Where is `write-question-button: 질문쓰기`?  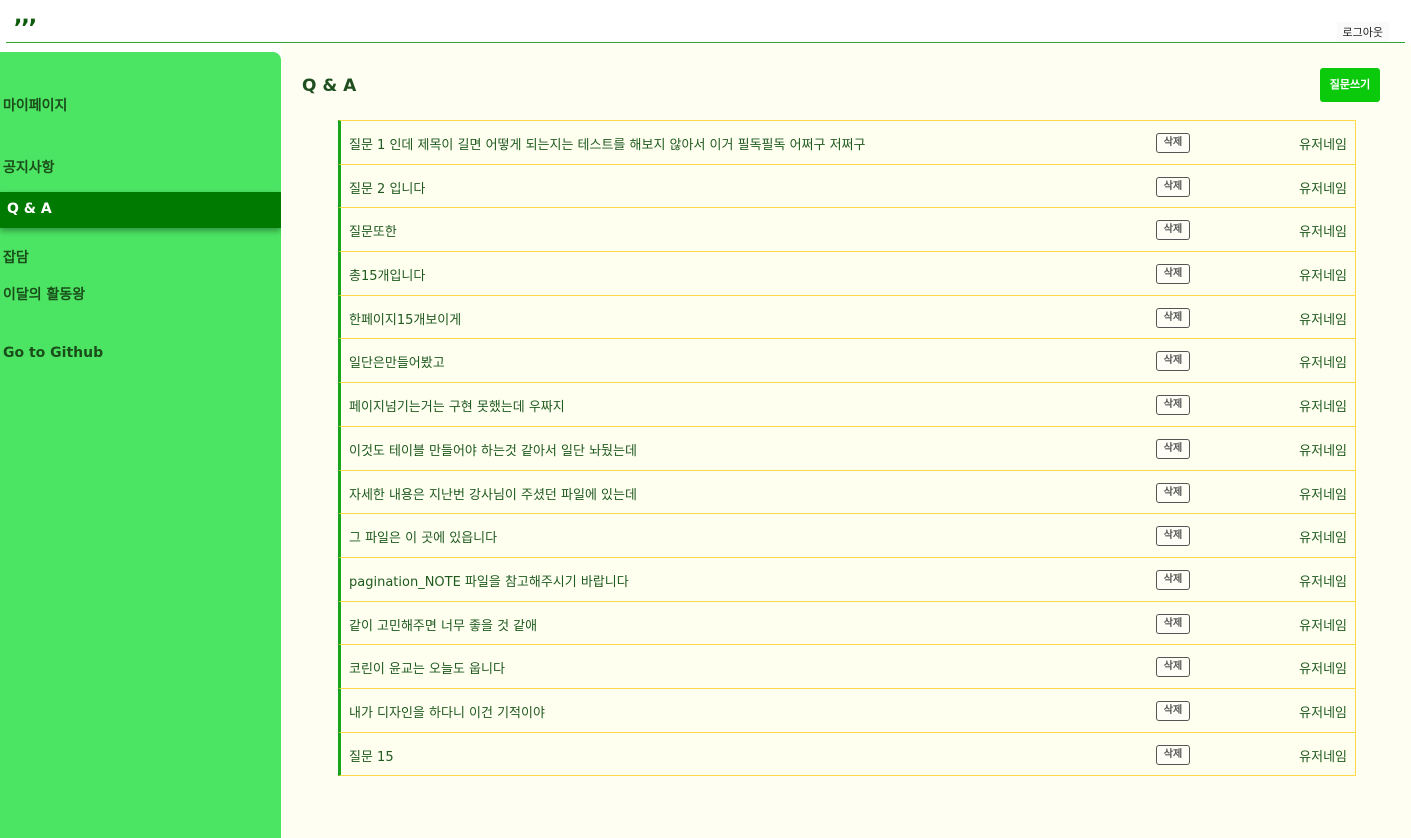
write-question-button: 질문쓰기 is located at coordinates (1350, 85).